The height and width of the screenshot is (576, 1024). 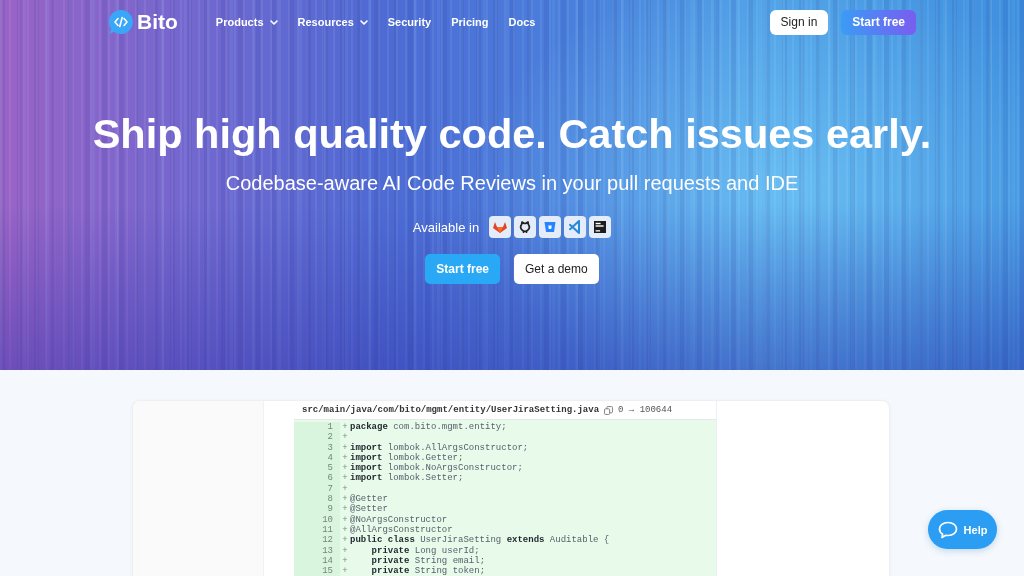 I want to click on nav-link: Pricing, so click(x=470, y=22).